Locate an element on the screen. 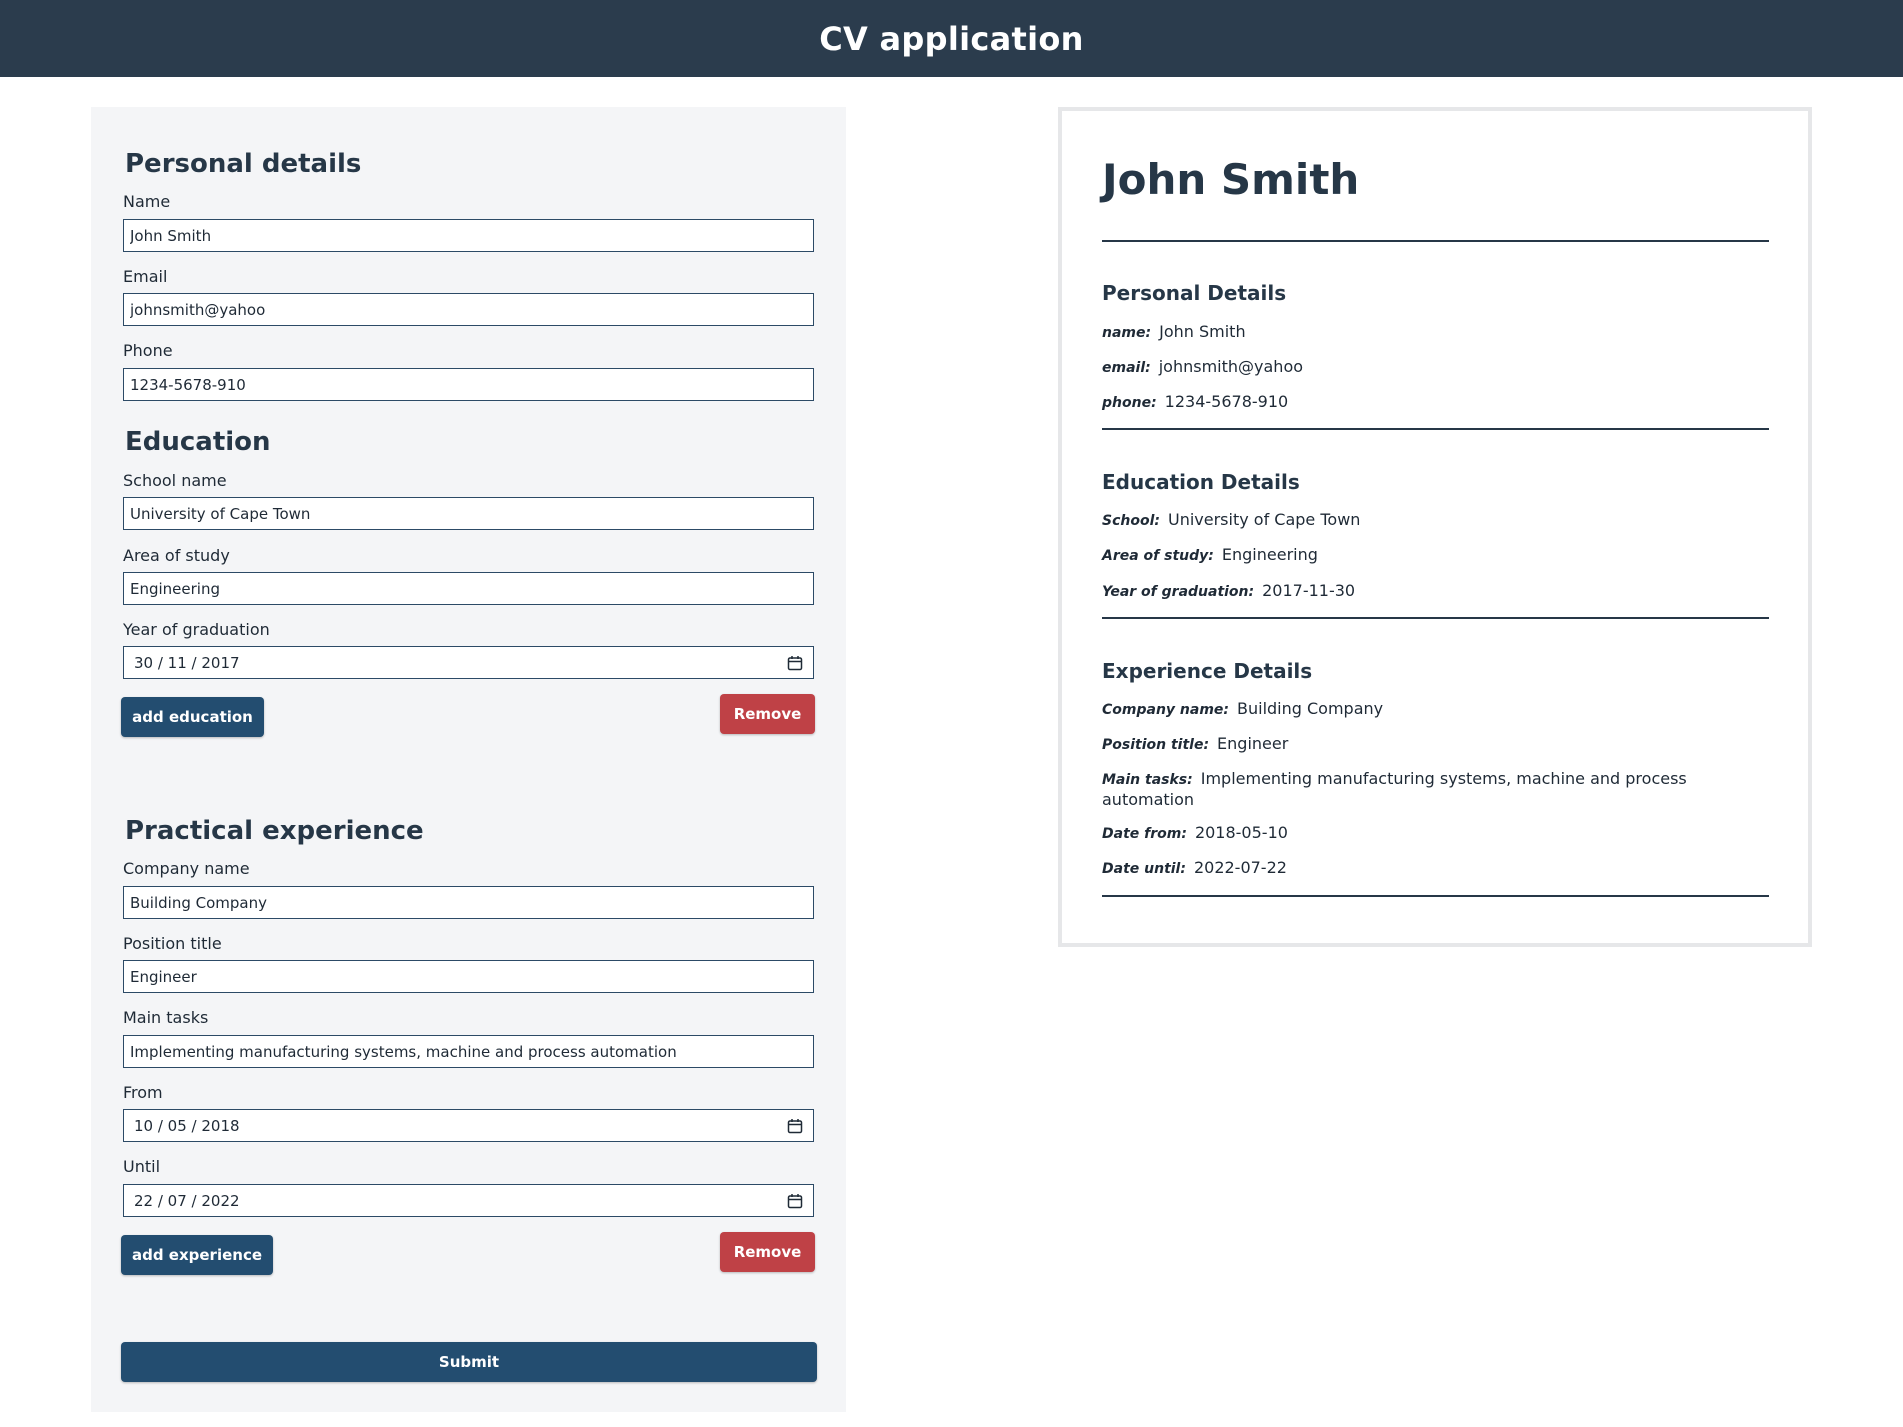  cv-education-area: Area of study: Engineering is located at coordinates (1422, 555).